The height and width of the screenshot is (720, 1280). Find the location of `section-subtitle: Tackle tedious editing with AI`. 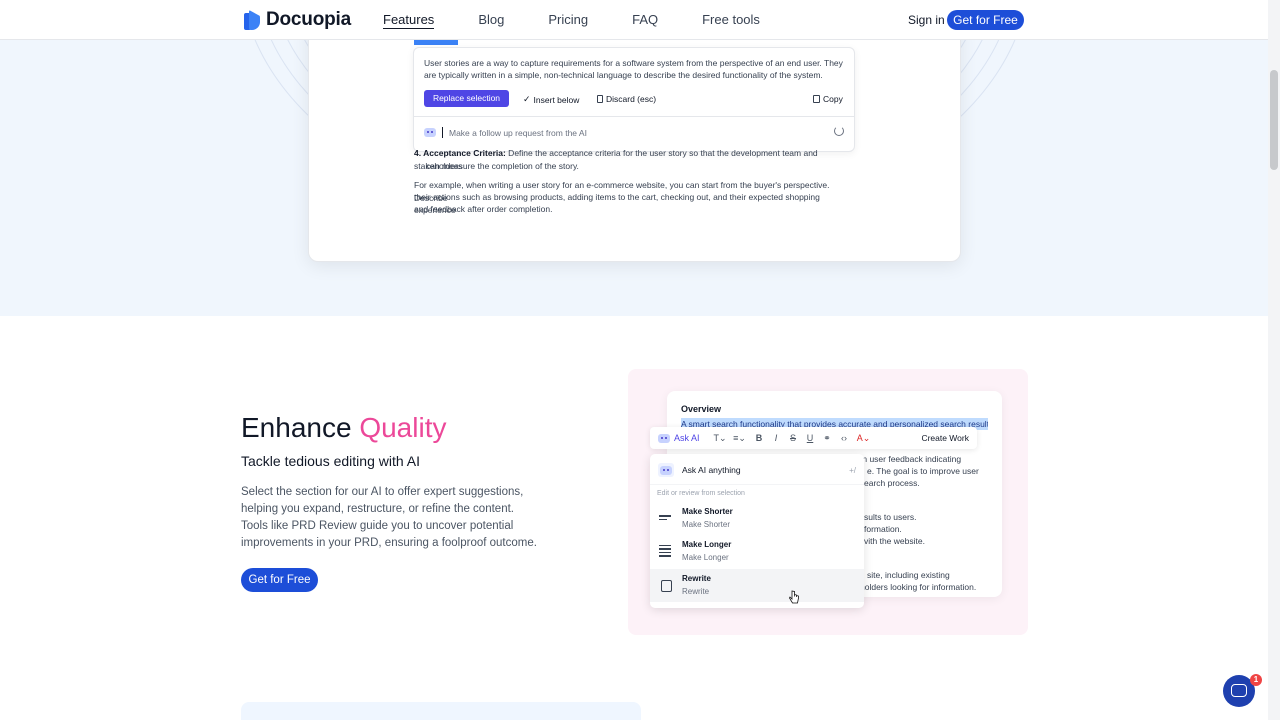

section-subtitle: Tackle tedious editing with AI is located at coordinates (330, 461).